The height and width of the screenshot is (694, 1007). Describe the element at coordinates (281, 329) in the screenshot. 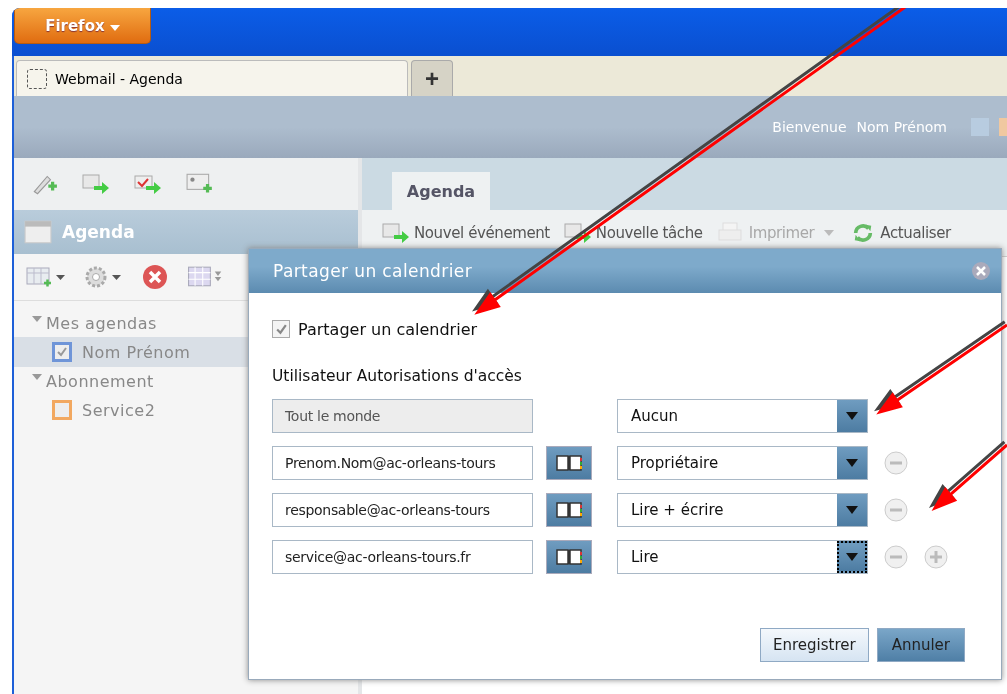

I see `share-checkbox` at that location.